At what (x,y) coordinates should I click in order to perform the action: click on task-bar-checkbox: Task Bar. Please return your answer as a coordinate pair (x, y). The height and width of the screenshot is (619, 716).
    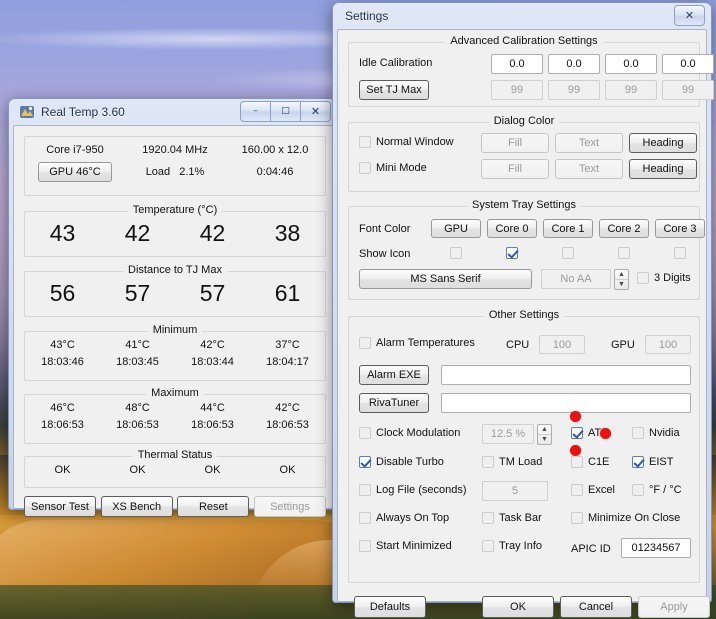
    Looking at the image, I should click on (512, 518).